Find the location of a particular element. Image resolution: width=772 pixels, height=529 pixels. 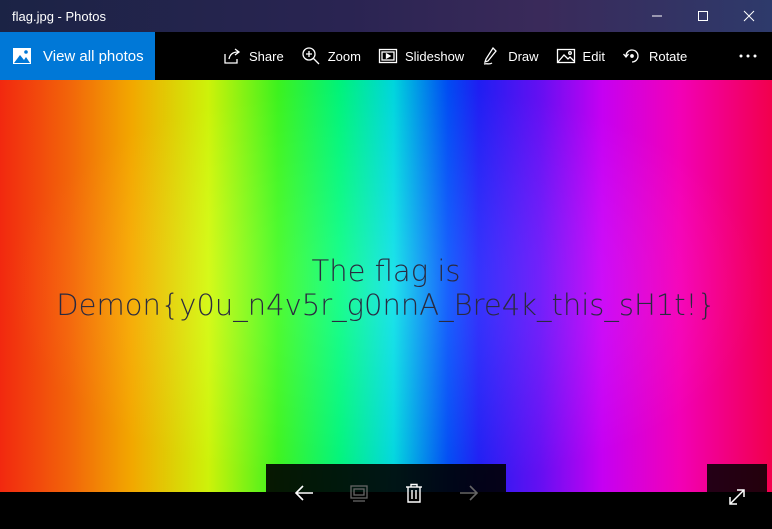

share-button: Share is located at coordinates (253, 56).